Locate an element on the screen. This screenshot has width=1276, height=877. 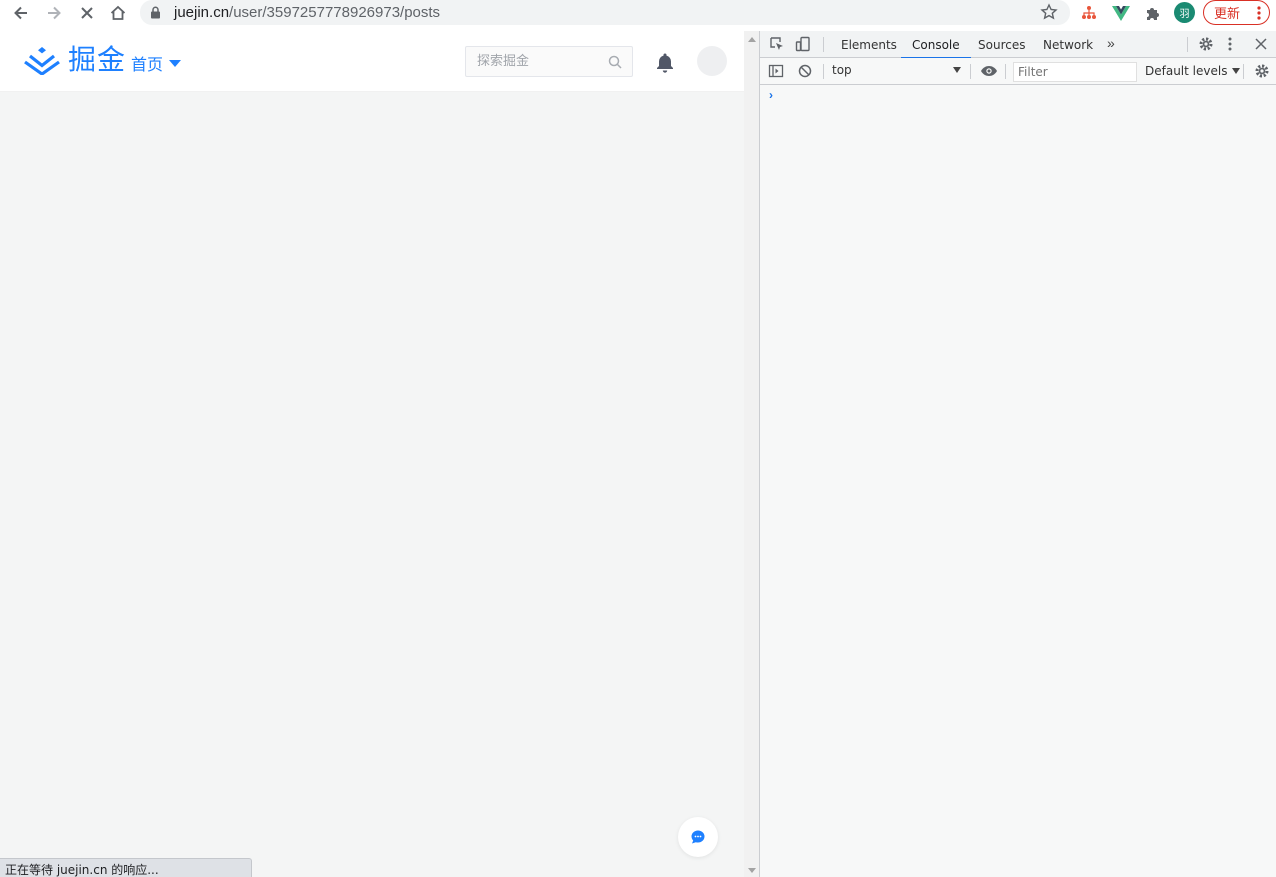
nav-home-label: 首页 is located at coordinates (147, 64).